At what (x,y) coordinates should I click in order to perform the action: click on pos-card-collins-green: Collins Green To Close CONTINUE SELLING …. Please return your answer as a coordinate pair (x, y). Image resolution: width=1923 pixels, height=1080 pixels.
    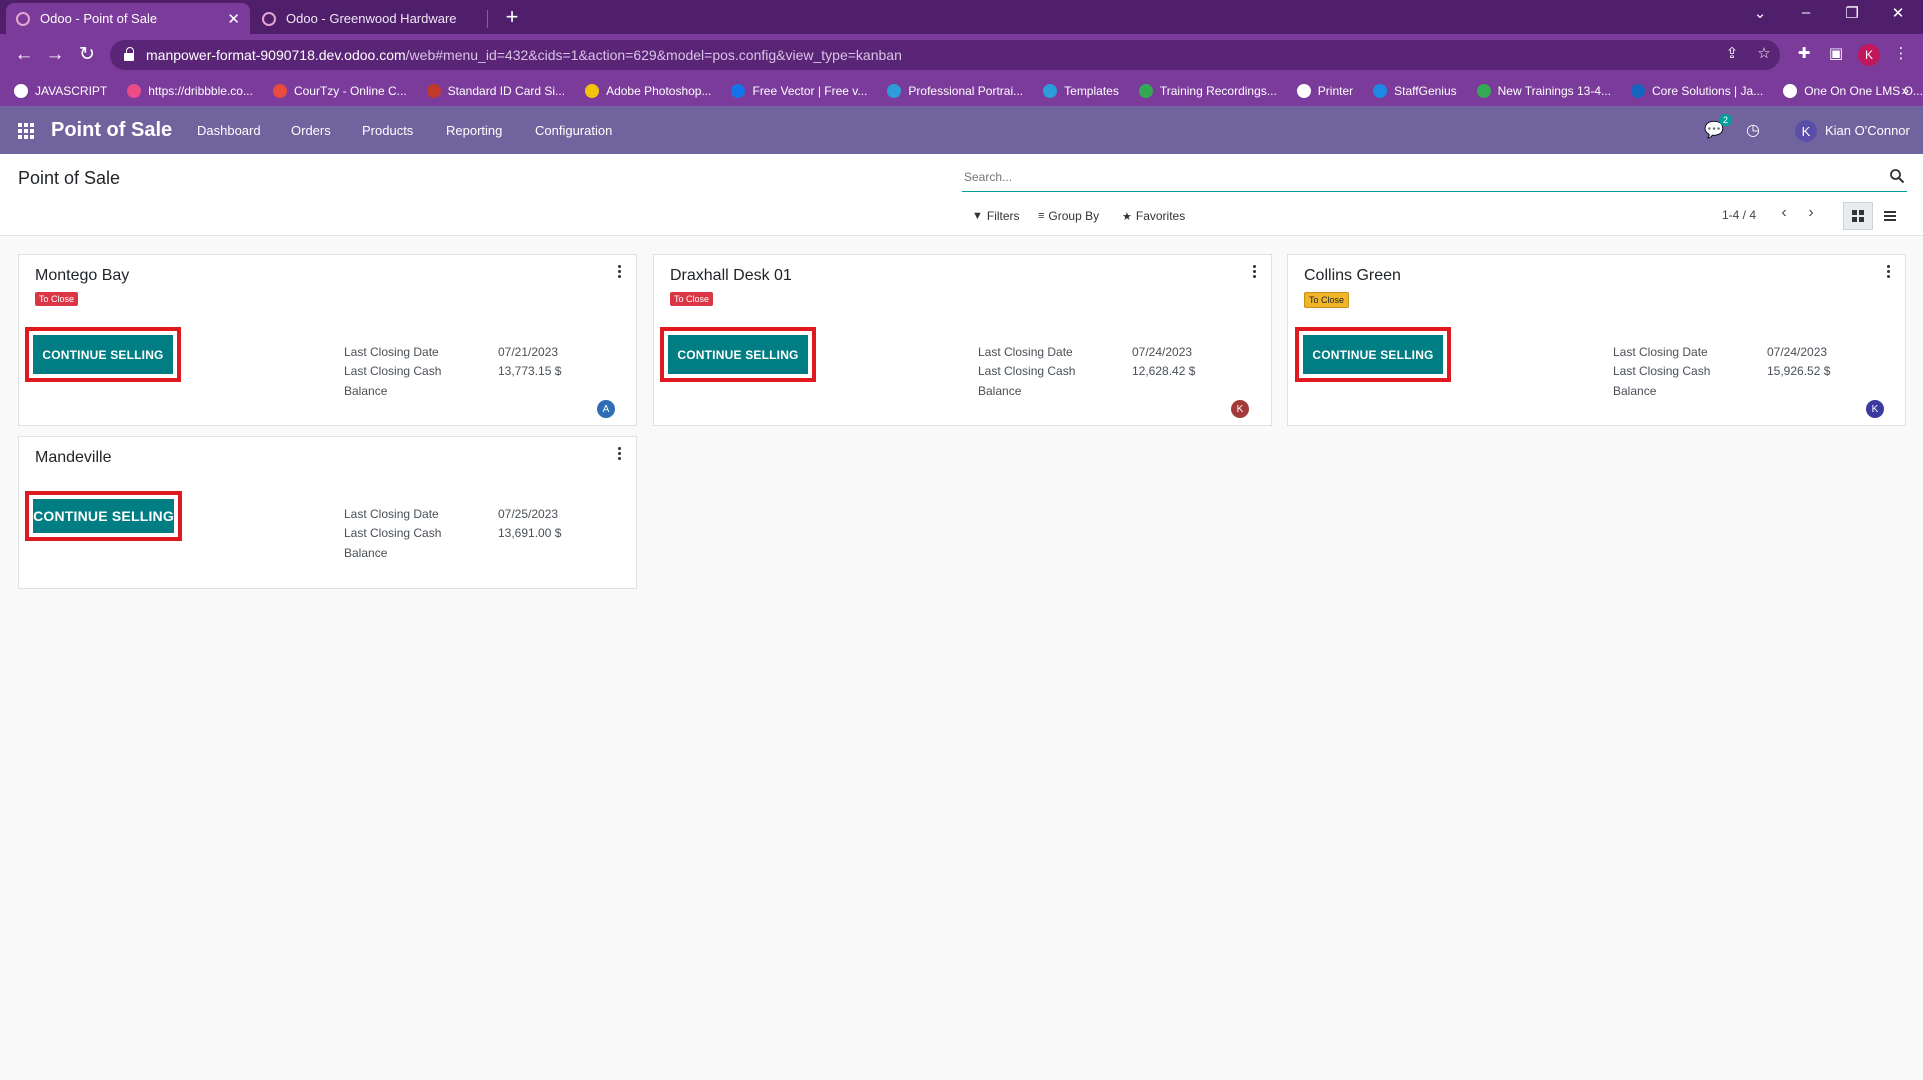
    Looking at the image, I should click on (1596, 340).